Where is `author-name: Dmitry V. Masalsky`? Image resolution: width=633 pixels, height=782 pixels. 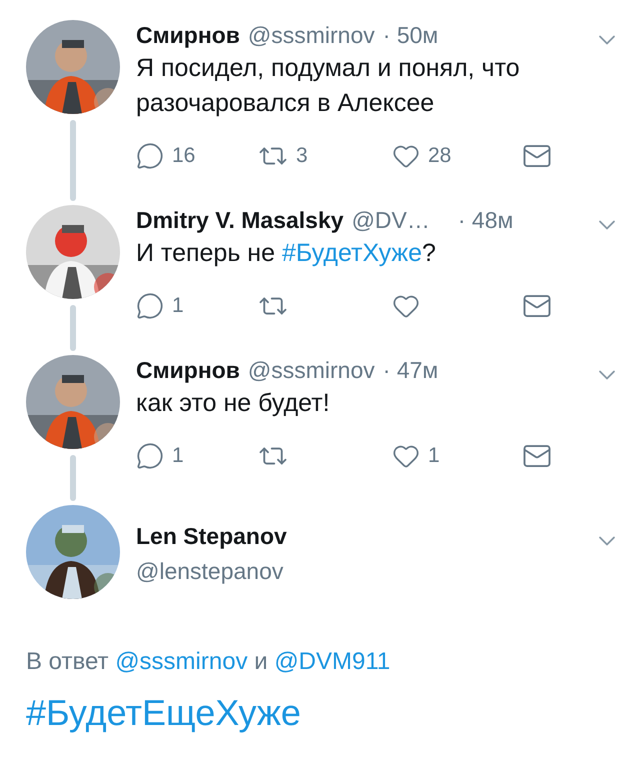 author-name: Dmitry V. Masalsky is located at coordinates (240, 220).